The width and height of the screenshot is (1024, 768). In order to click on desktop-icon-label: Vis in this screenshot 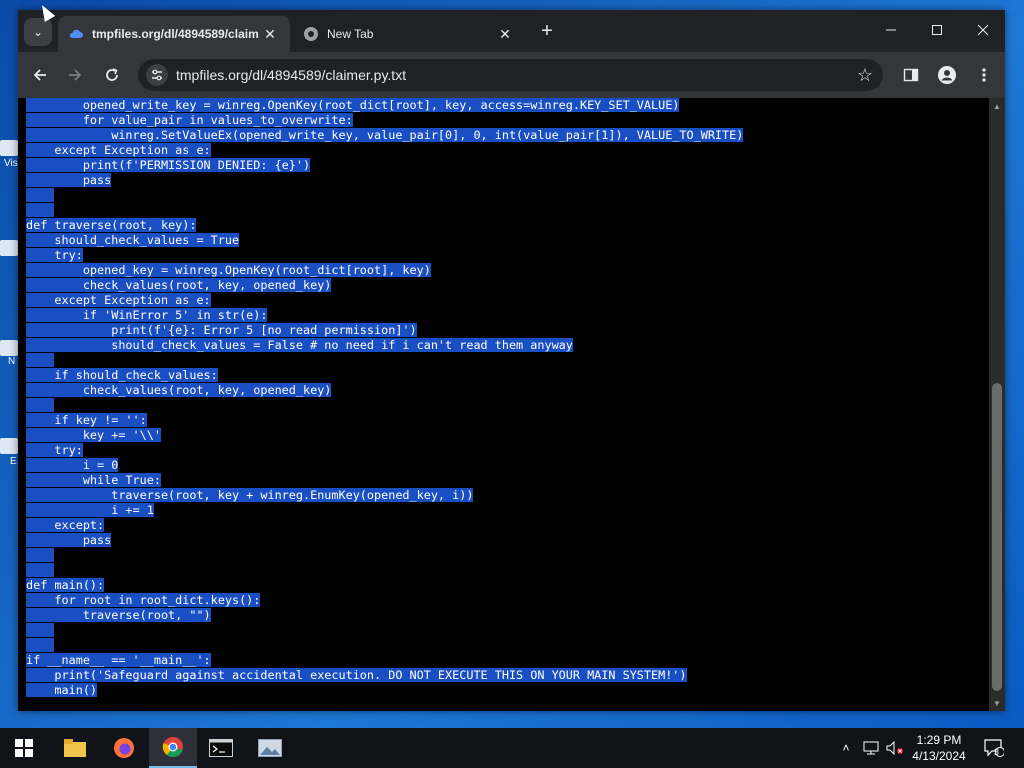, I will do `click(11, 163)`.